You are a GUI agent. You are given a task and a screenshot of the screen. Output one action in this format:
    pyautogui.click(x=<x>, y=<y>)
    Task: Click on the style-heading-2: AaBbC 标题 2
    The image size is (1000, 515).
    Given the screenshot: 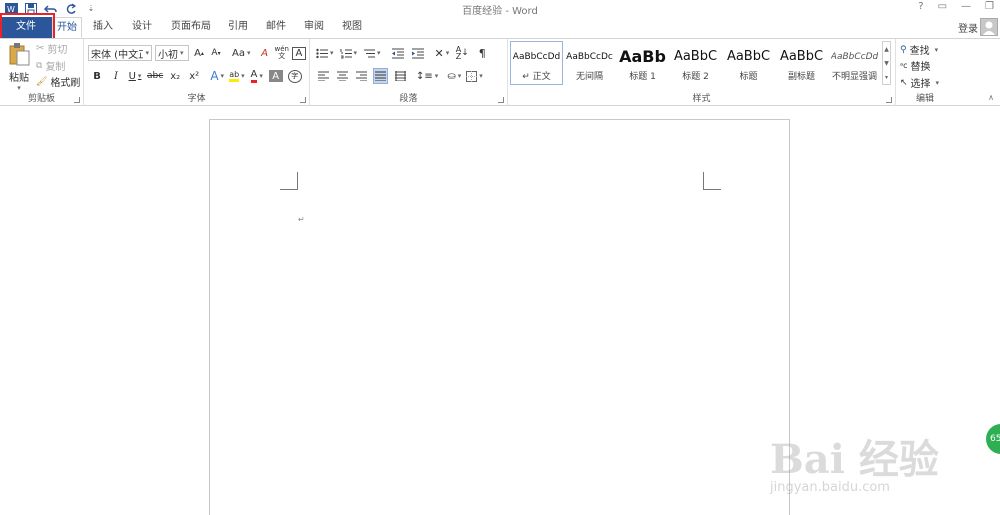 What is the action you would take?
    pyautogui.click(x=695, y=63)
    